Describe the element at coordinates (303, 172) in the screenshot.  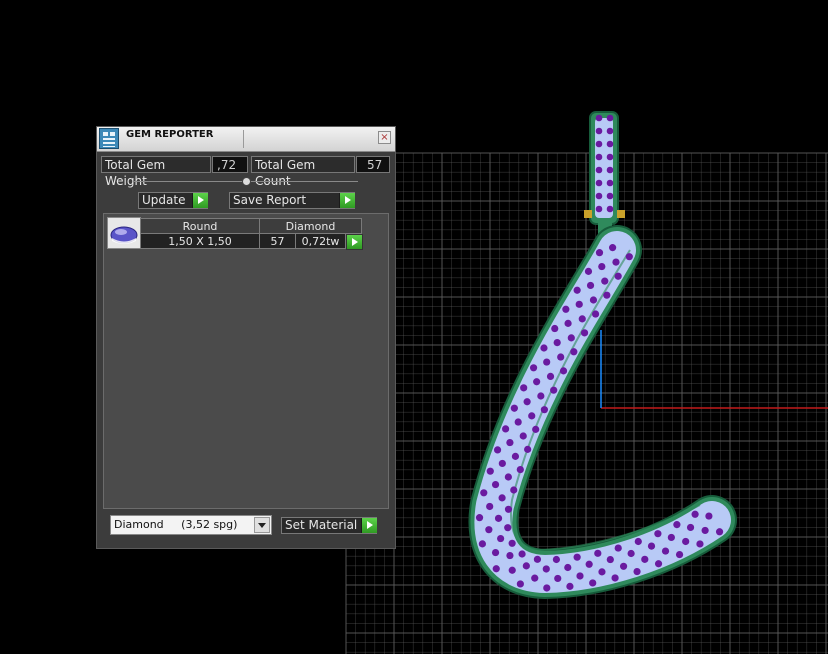
I see `total-gem-count-label: Total Gem Count` at that location.